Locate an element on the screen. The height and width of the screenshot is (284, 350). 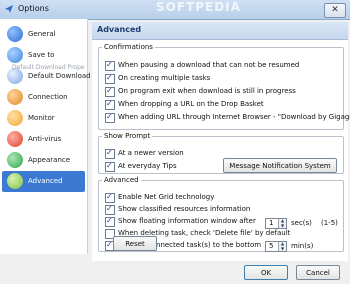
sidebar-tooltip: Default Download Prope is located at coordinates (48, 67).